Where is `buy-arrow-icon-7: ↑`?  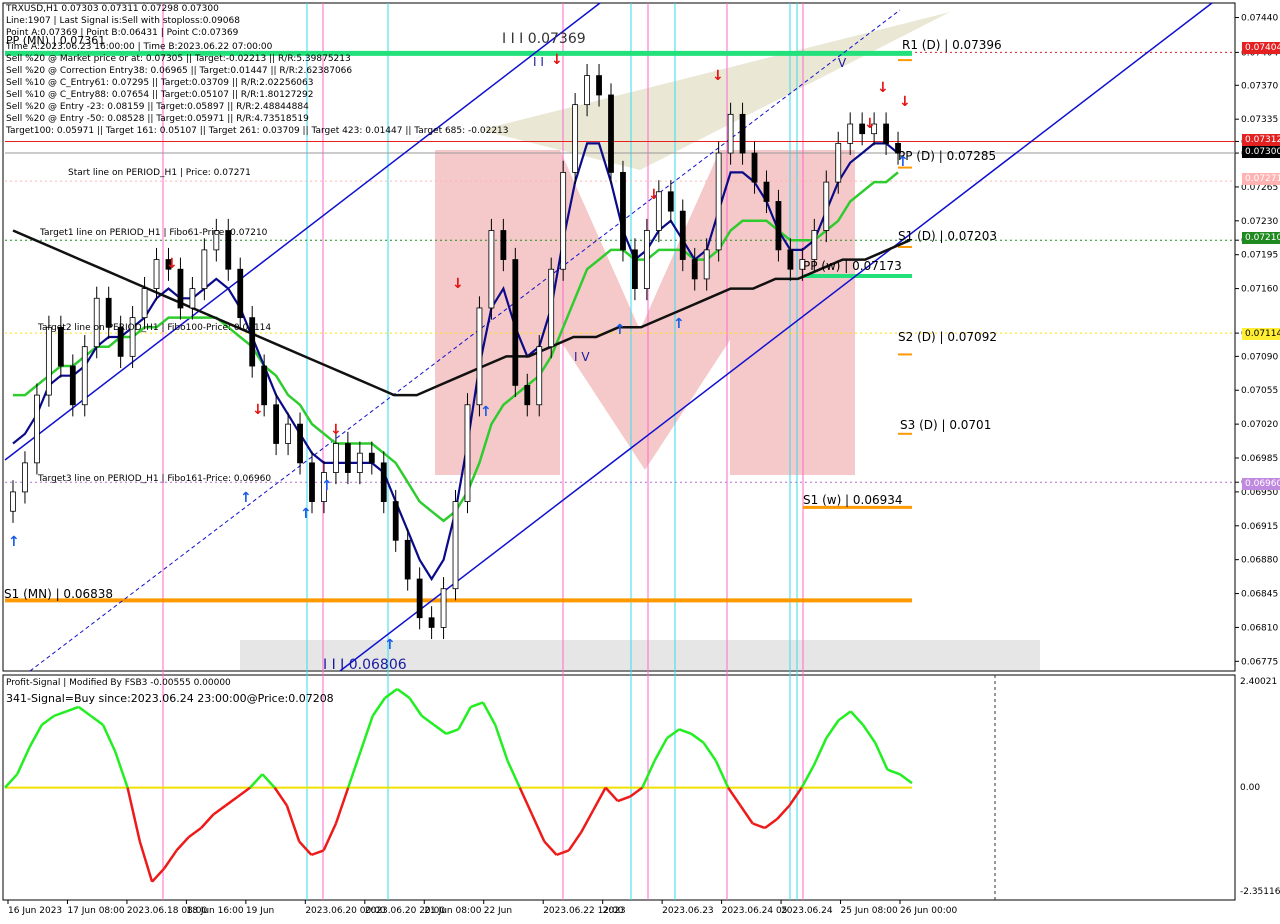 buy-arrow-icon-7: ↑ is located at coordinates (679, 324).